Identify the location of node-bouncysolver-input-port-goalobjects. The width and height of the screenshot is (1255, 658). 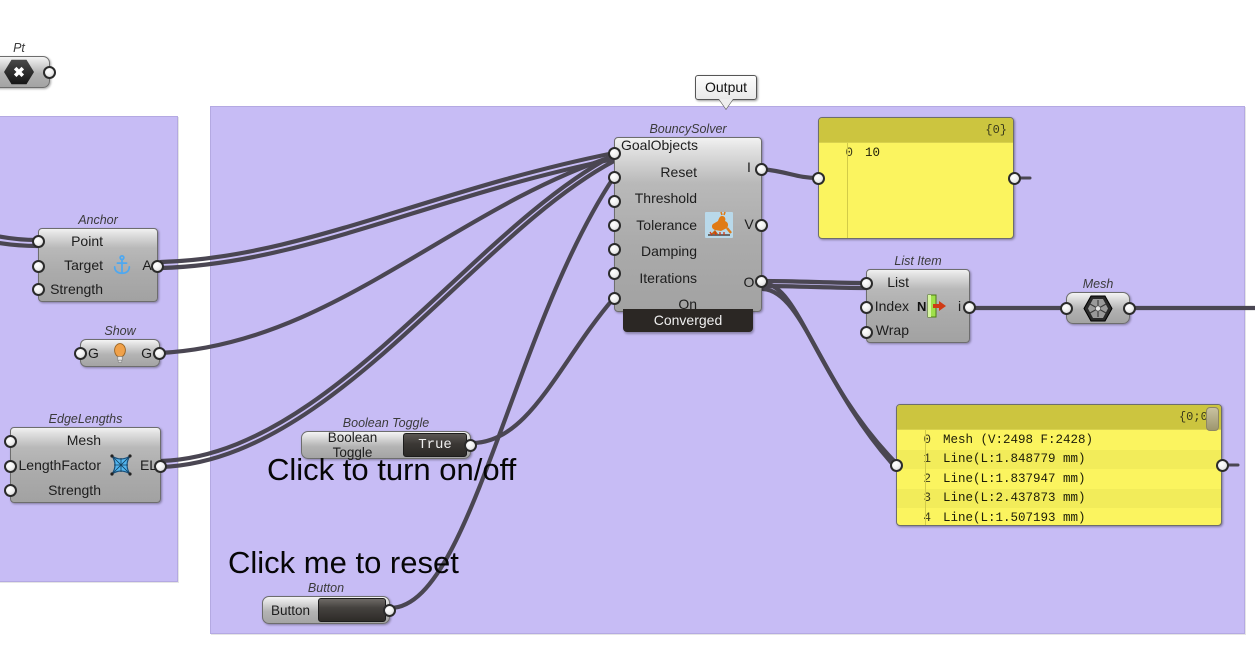
(614, 153).